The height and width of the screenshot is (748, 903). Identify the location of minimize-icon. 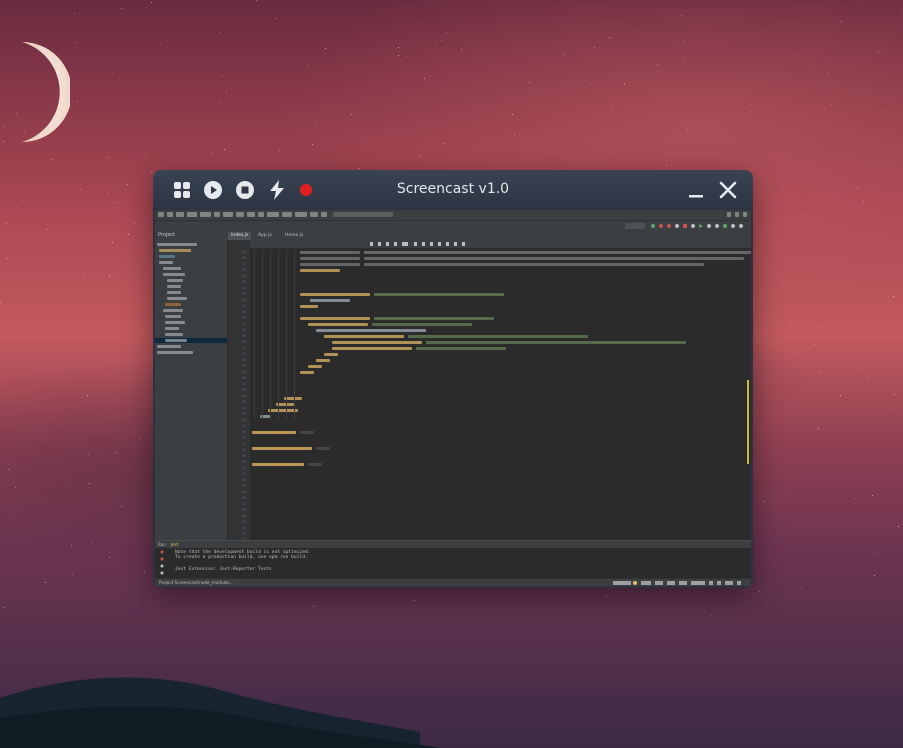
(696, 190).